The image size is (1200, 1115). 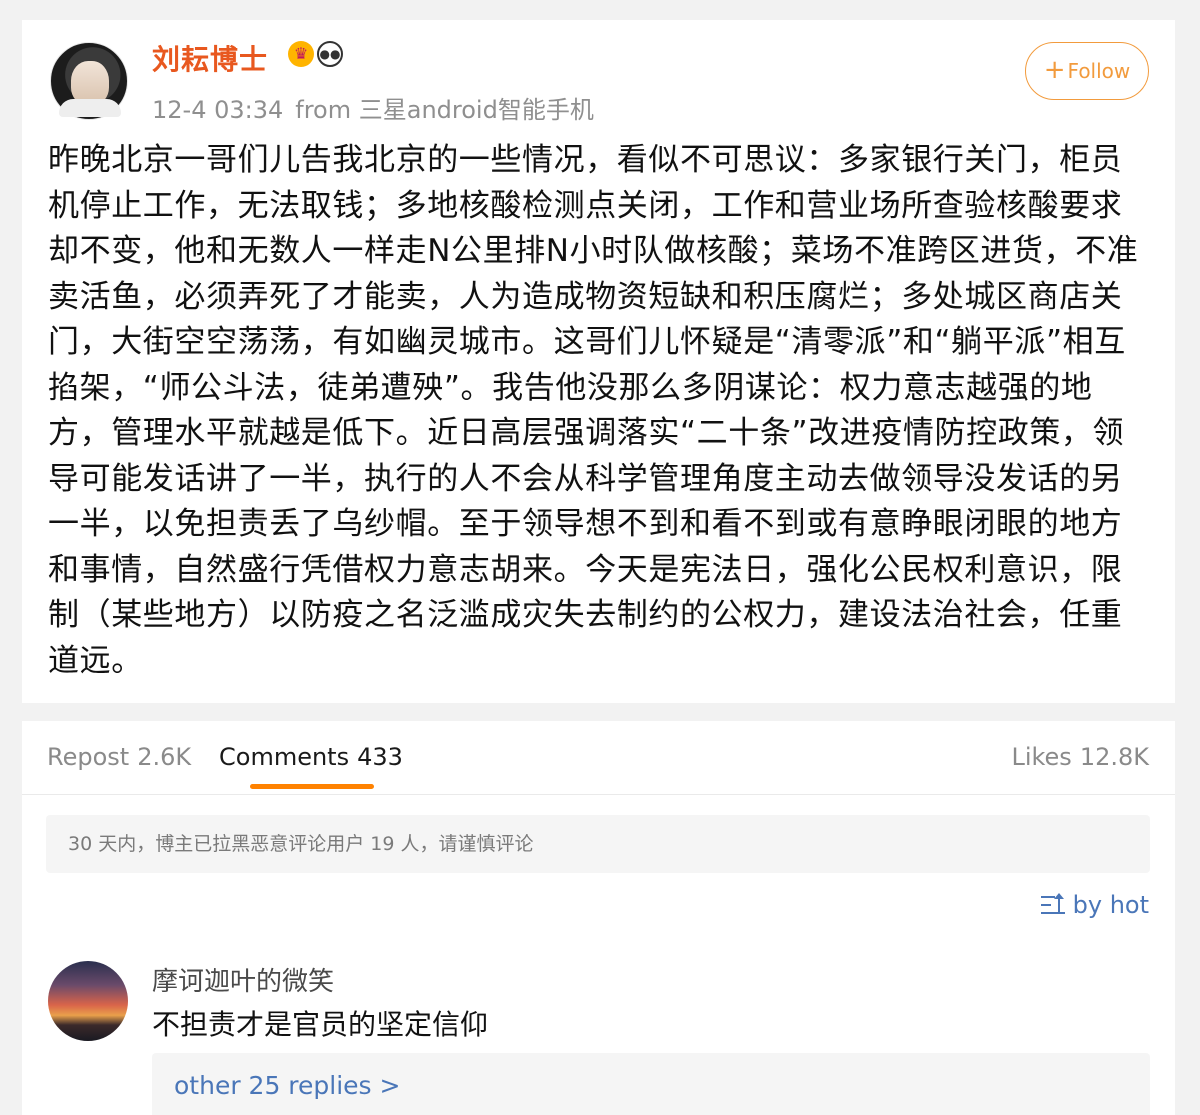 What do you see at coordinates (218, 110) in the screenshot?
I see `post-time: 12-4 03:34` at bounding box center [218, 110].